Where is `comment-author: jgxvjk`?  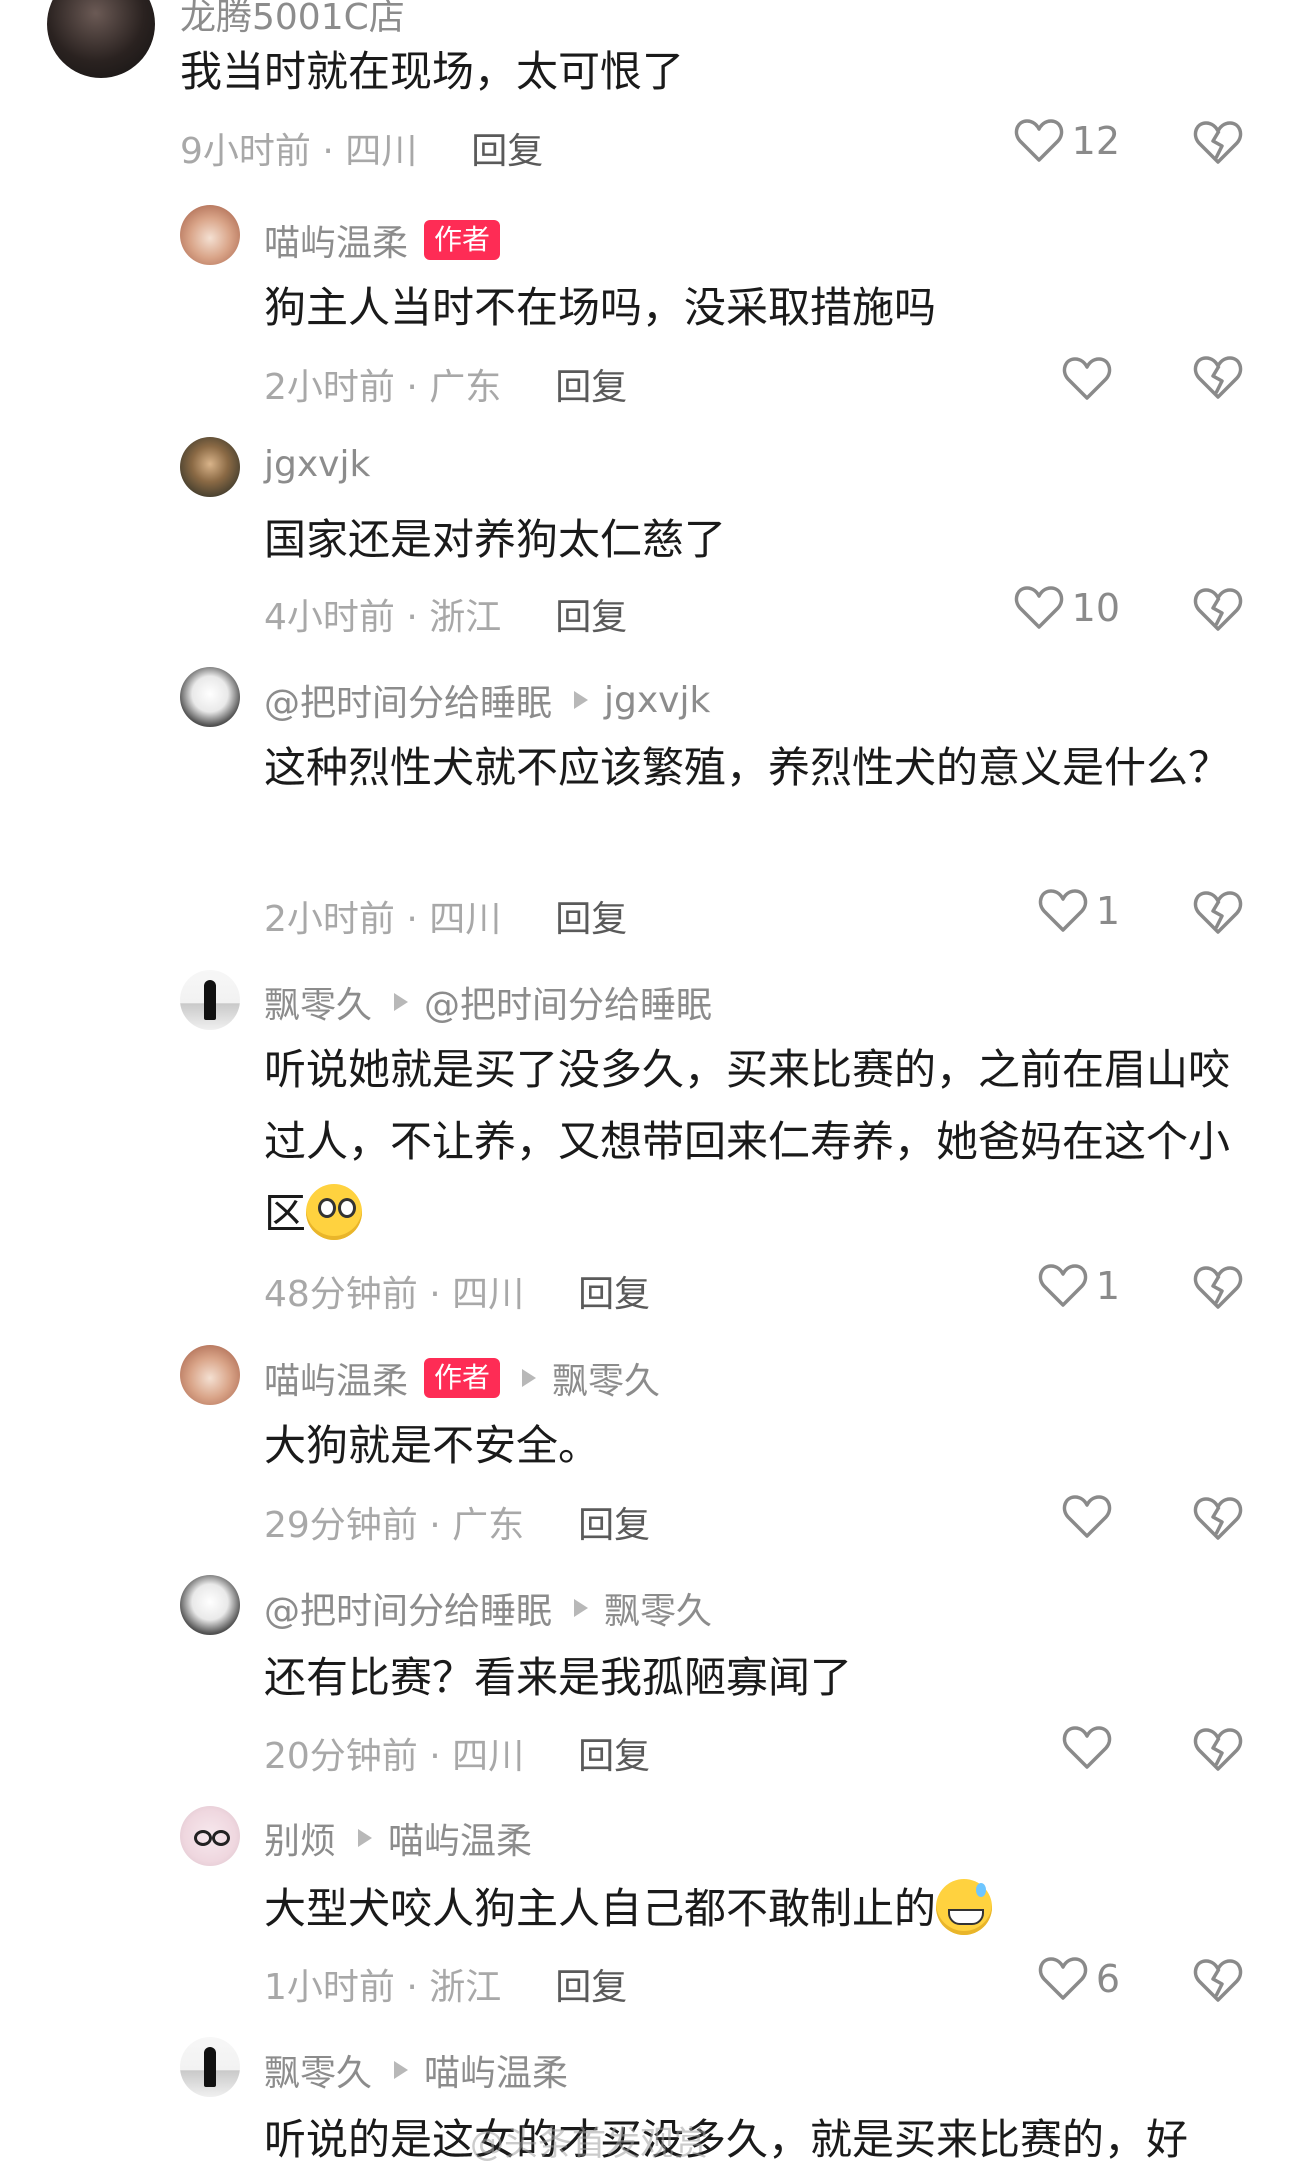 comment-author: jgxvjk is located at coordinates (317, 464).